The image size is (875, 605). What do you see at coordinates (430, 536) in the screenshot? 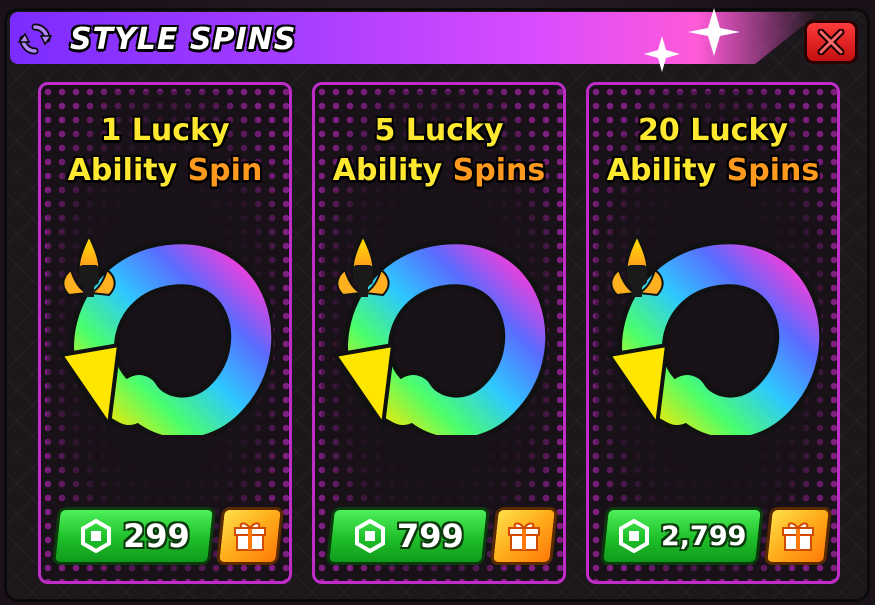
I see `price-label: 799` at bounding box center [430, 536].